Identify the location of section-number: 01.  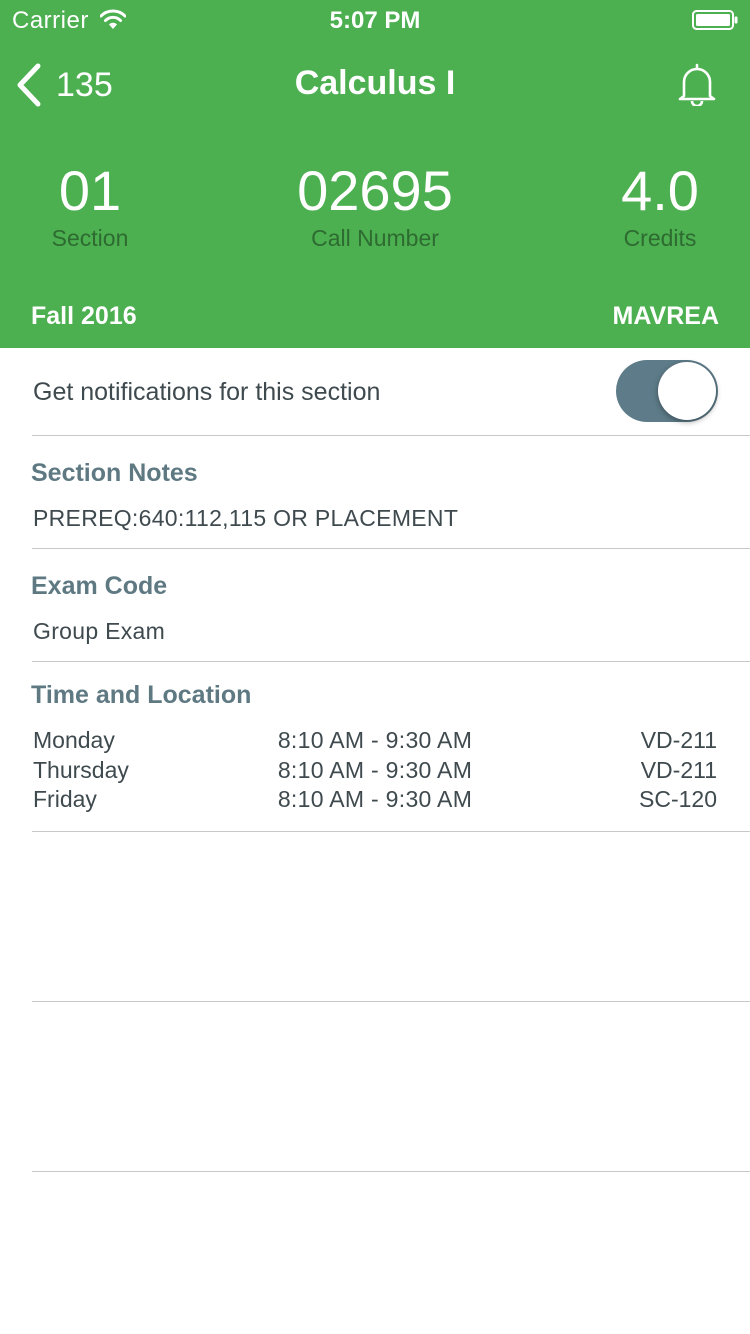
(90, 190).